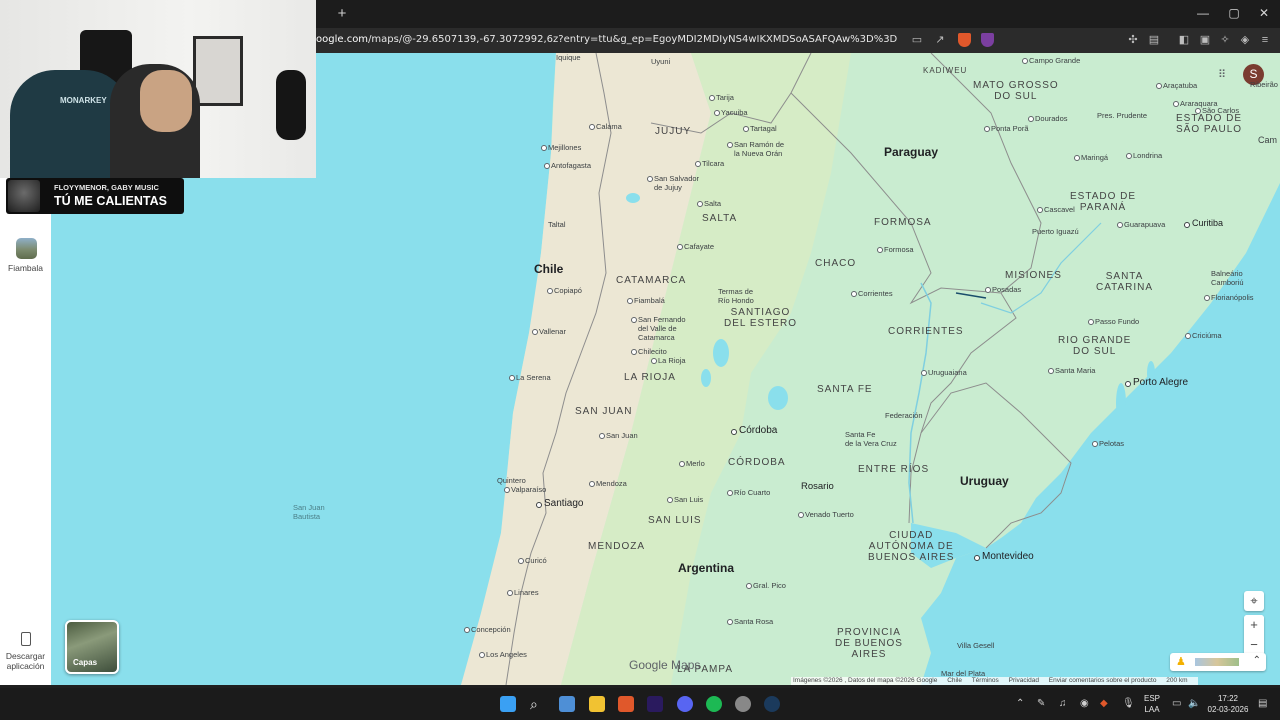 The height and width of the screenshot is (720, 1280). Describe the element at coordinates (1113, 321) in the screenshot. I see `city-label: Passo Fundo` at that location.